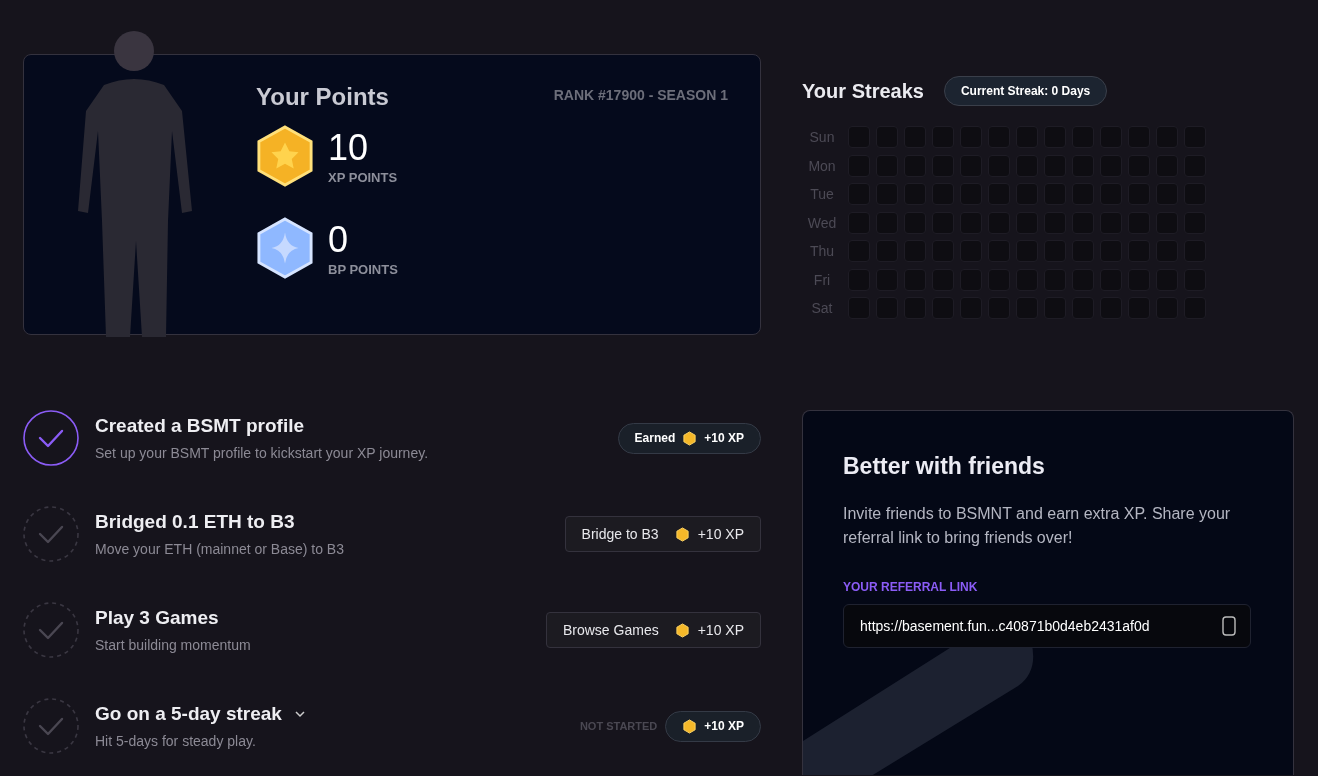 This screenshot has width=1318, height=776. I want to click on task-description: Hit 5-days for steady play., so click(176, 741).